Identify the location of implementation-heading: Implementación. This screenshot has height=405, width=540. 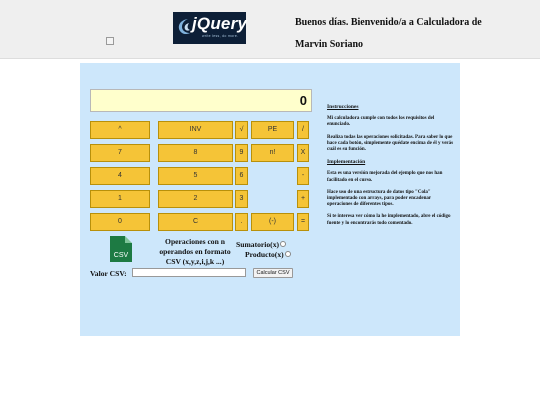
(346, 162).